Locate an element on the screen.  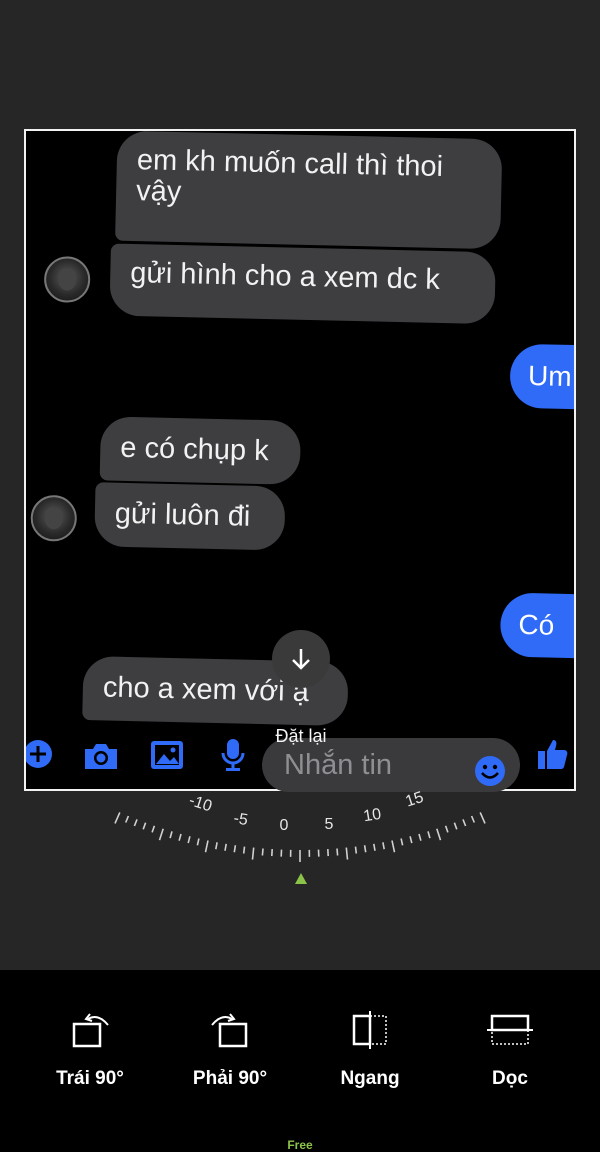
rotation-pointer-icon is located at coordinates (301, 878).